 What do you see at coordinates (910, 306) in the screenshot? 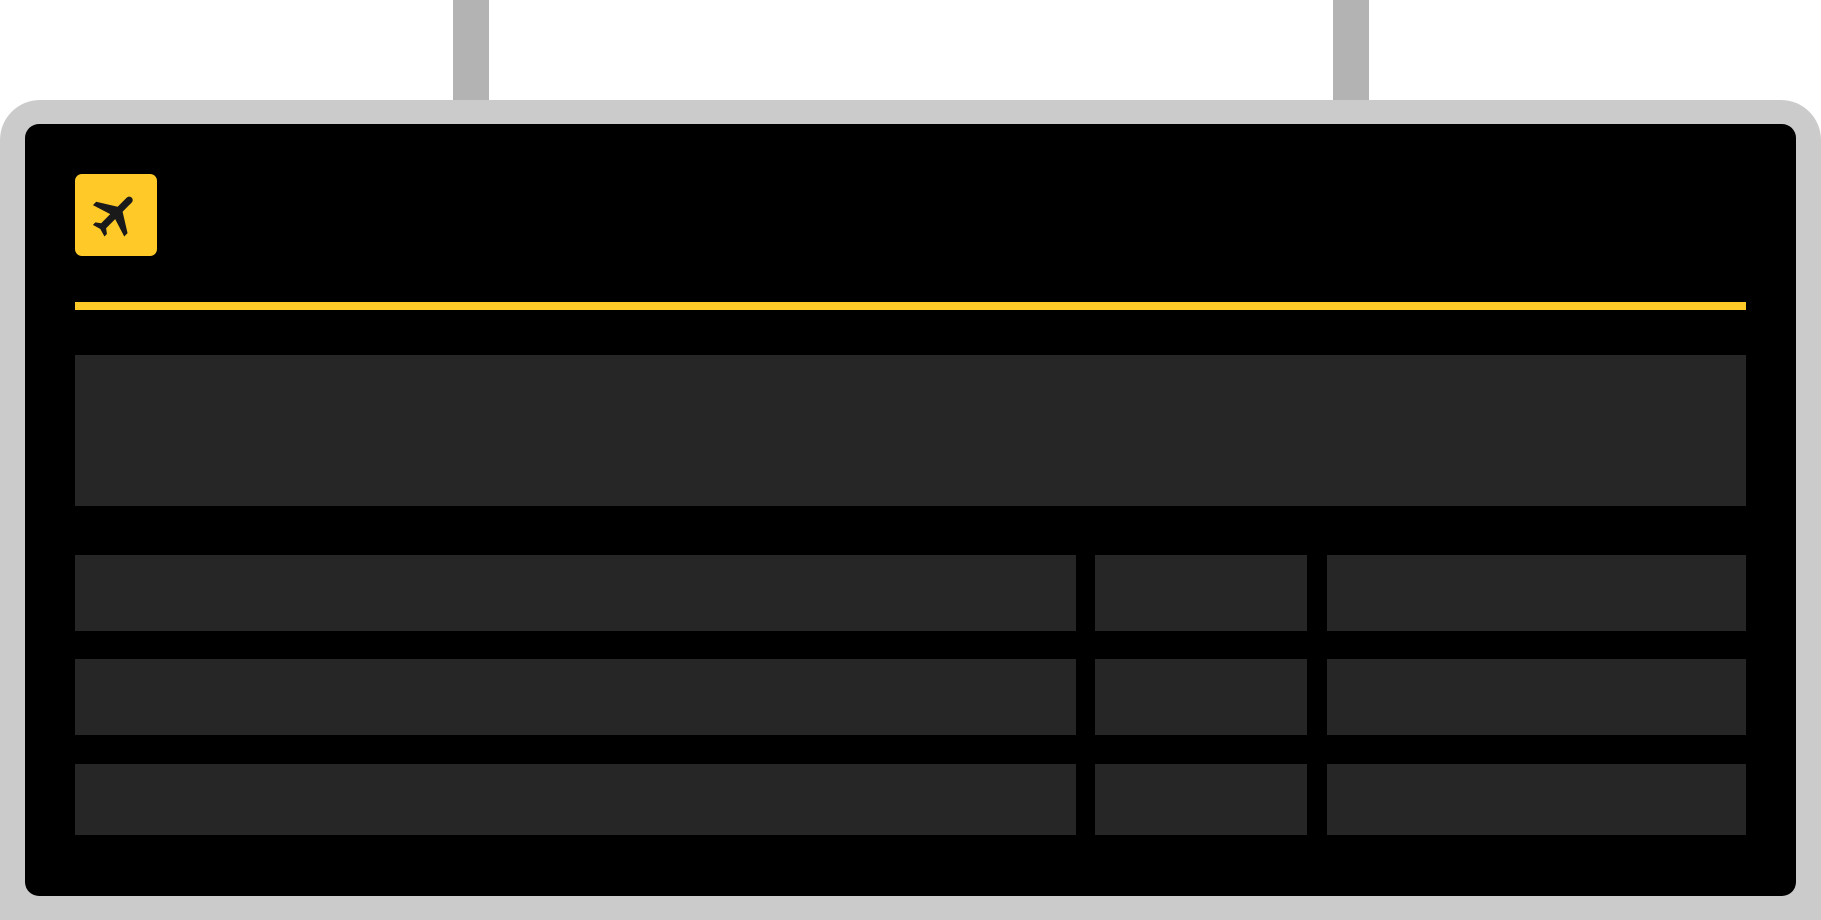
I see `accent-divider` at bounding box center [910, 306].